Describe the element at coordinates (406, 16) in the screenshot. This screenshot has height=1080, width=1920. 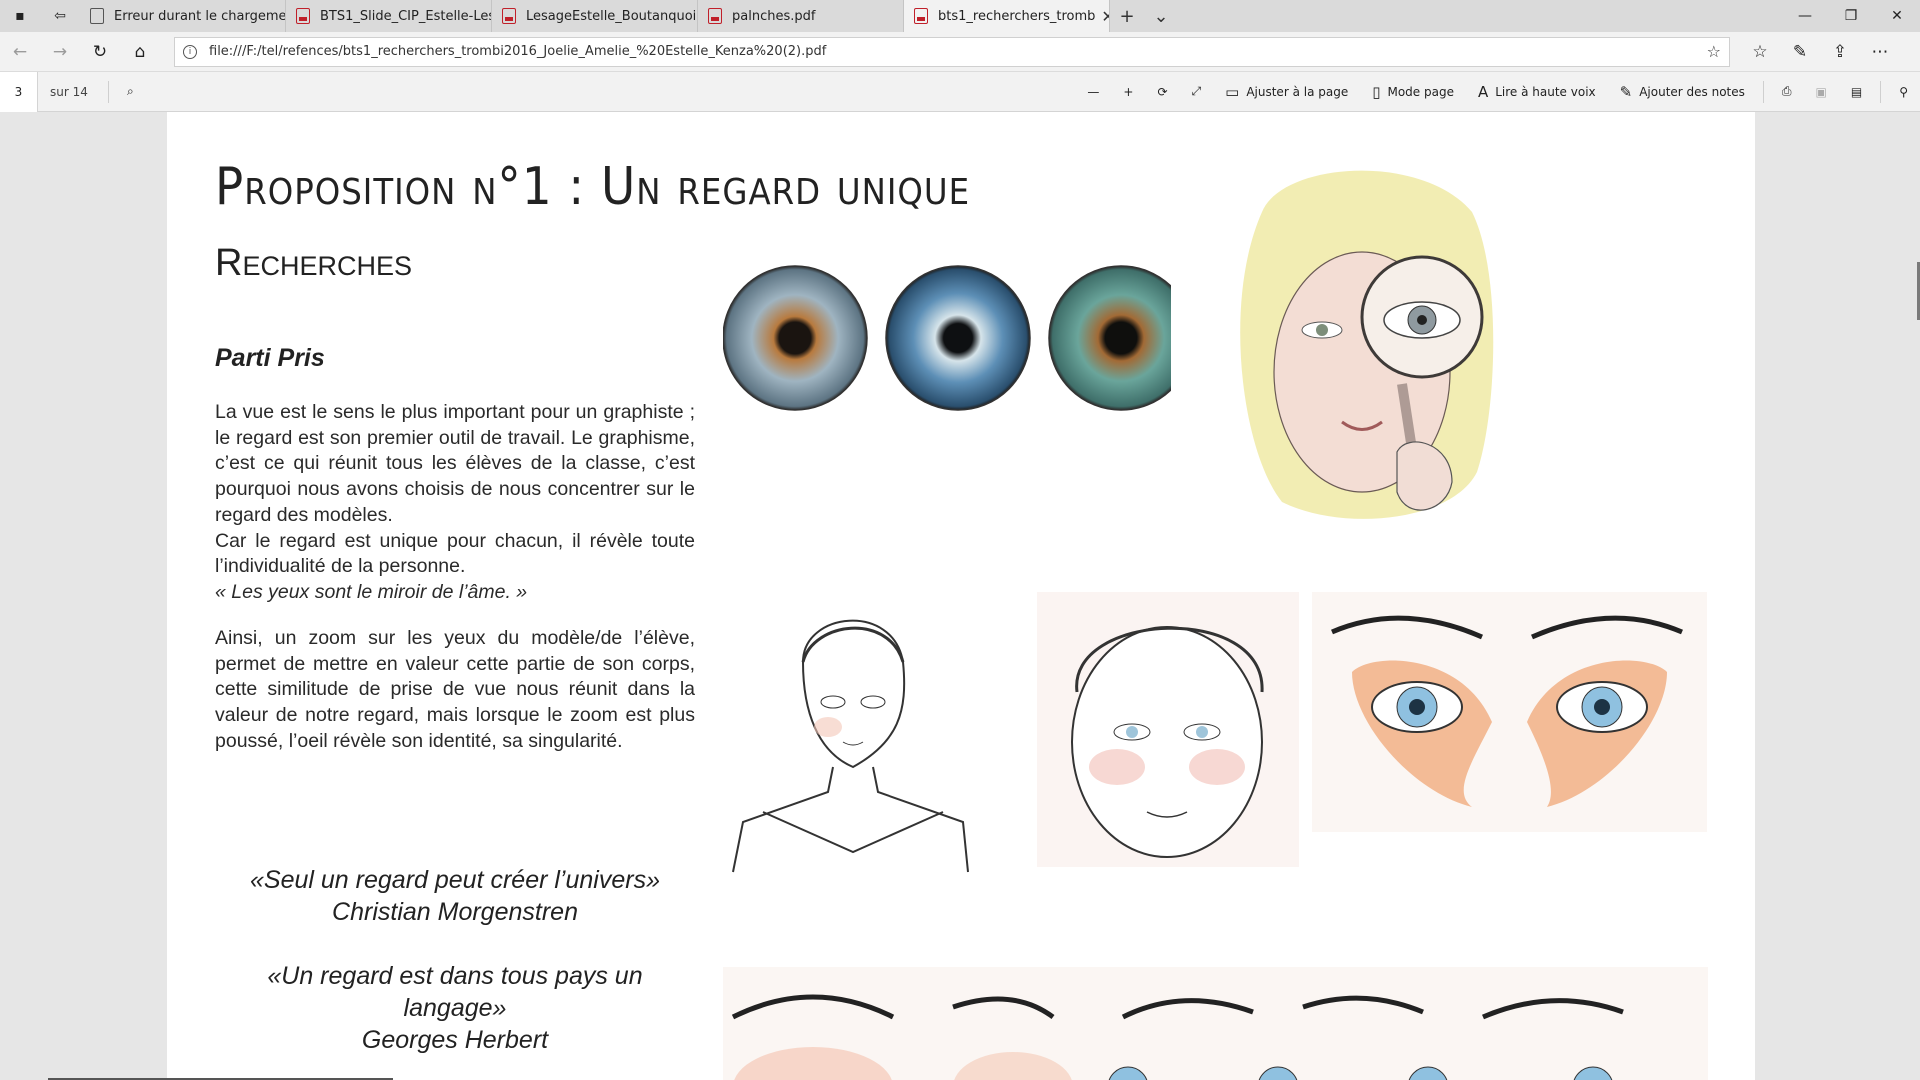
I see `tab-title: BTS1_Slide_CIP_Estelle-Lesa` at that location.